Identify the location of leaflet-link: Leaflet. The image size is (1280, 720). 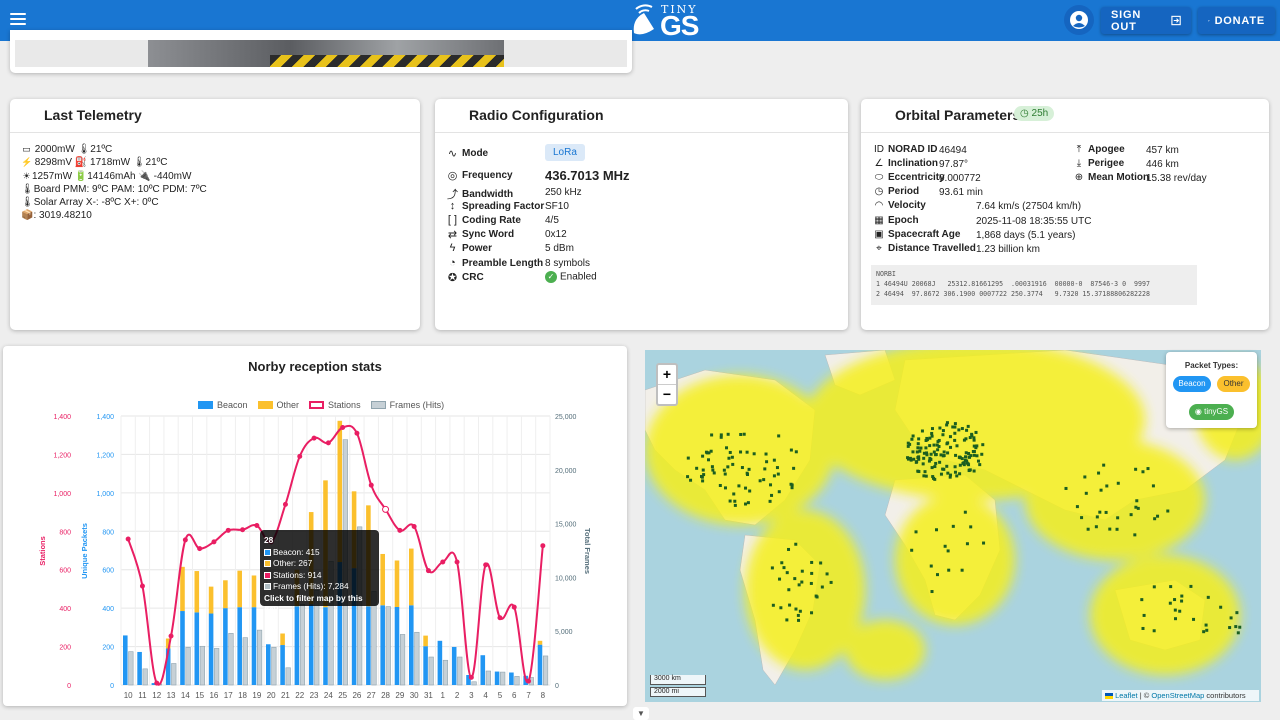
(1126, 695).